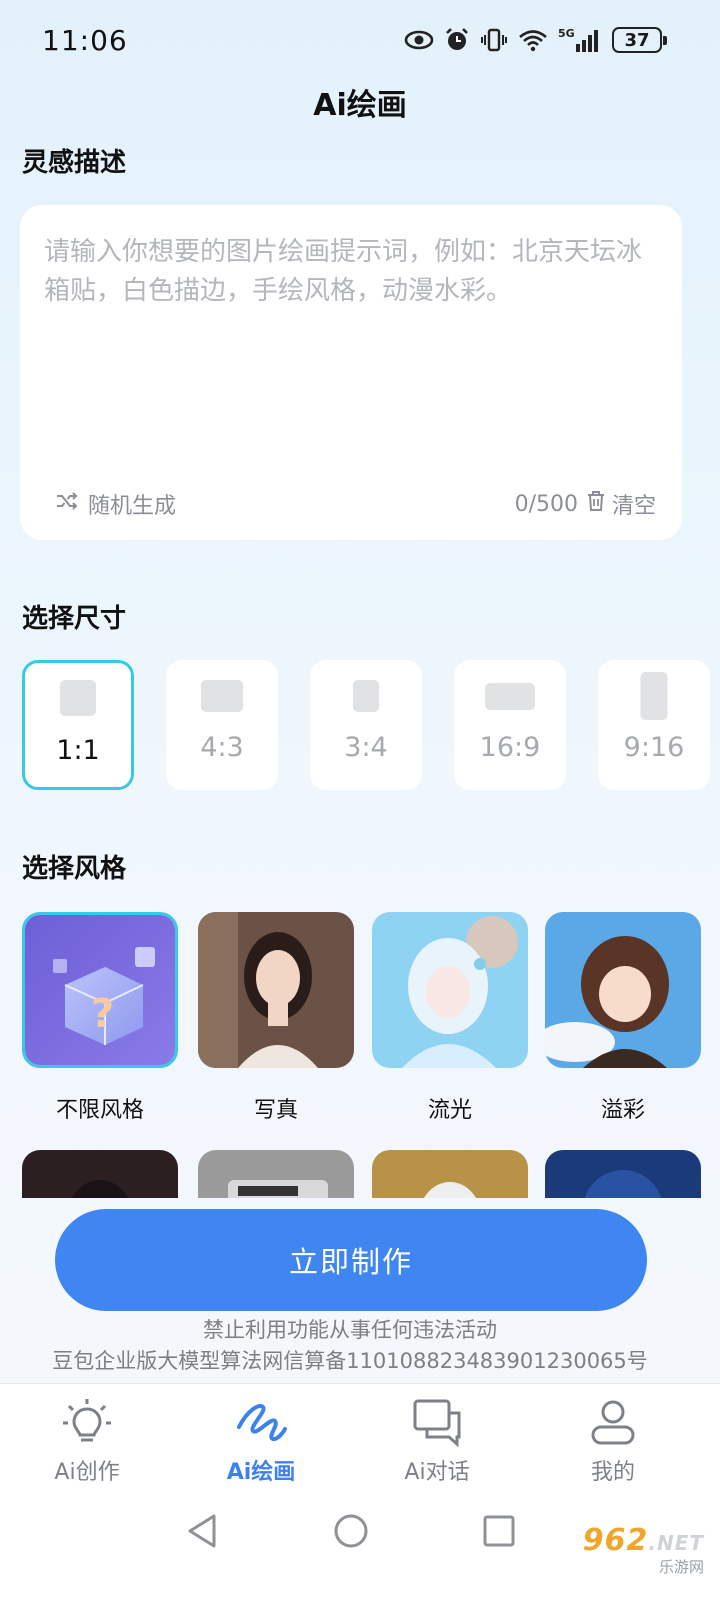 Image resolution: width=720 pixels, height=1610 pixels. What do you see at coordinates (533, 40) in the screenshot?
I see `wifi-icon` at bounding box center [533, 40].